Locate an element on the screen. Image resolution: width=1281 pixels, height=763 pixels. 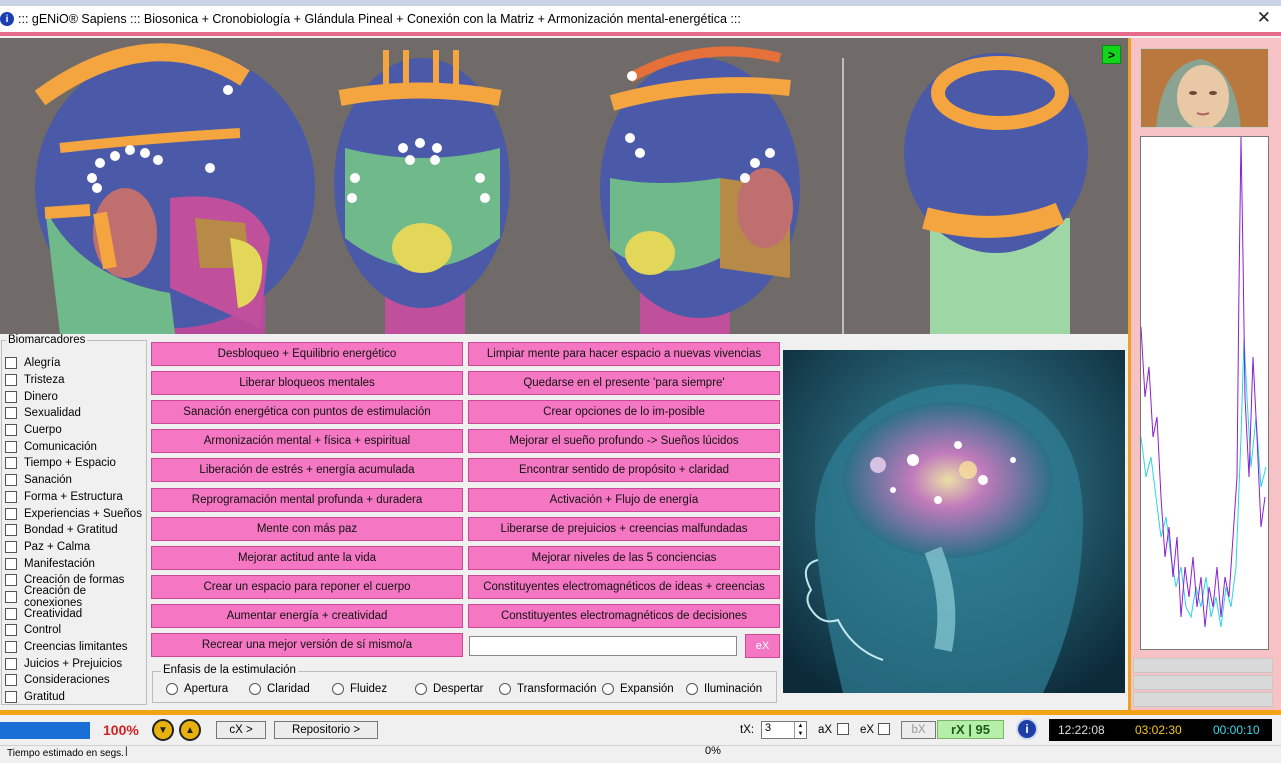
program-button: Aumentar energía + creatividad is located at coordinates (307, 615).